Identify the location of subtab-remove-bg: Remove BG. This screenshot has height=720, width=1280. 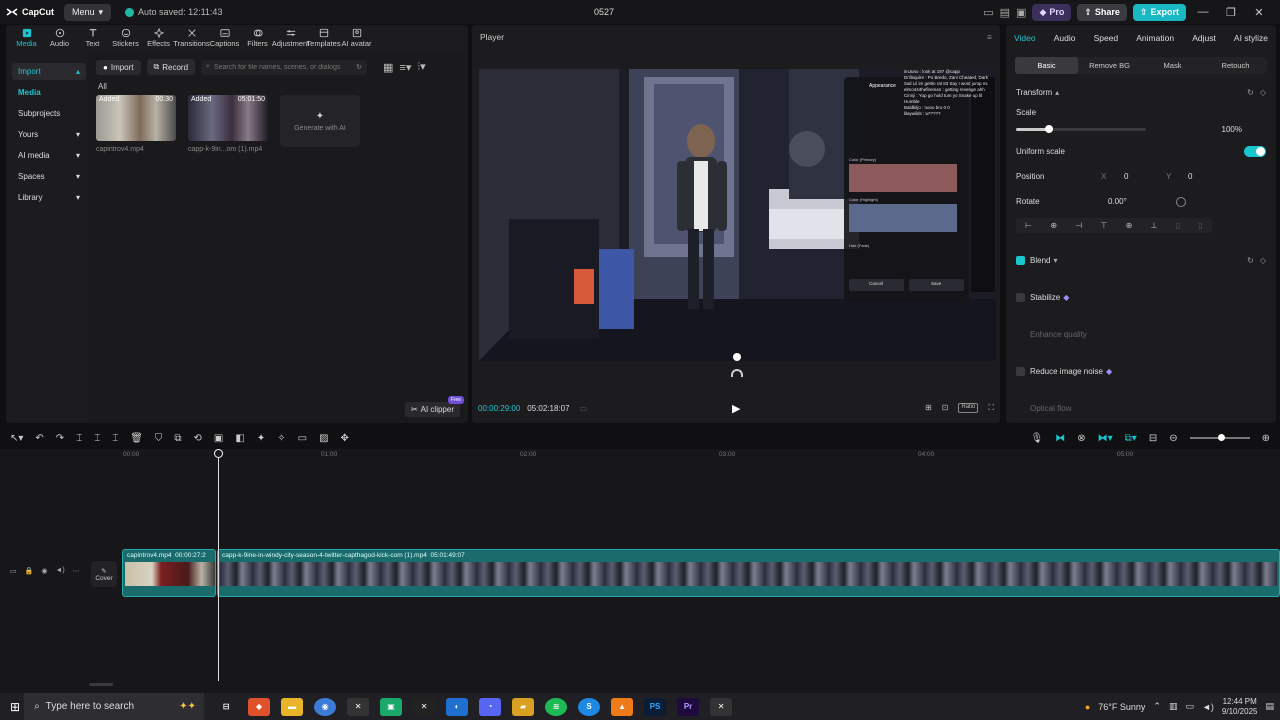
(1109, 65).